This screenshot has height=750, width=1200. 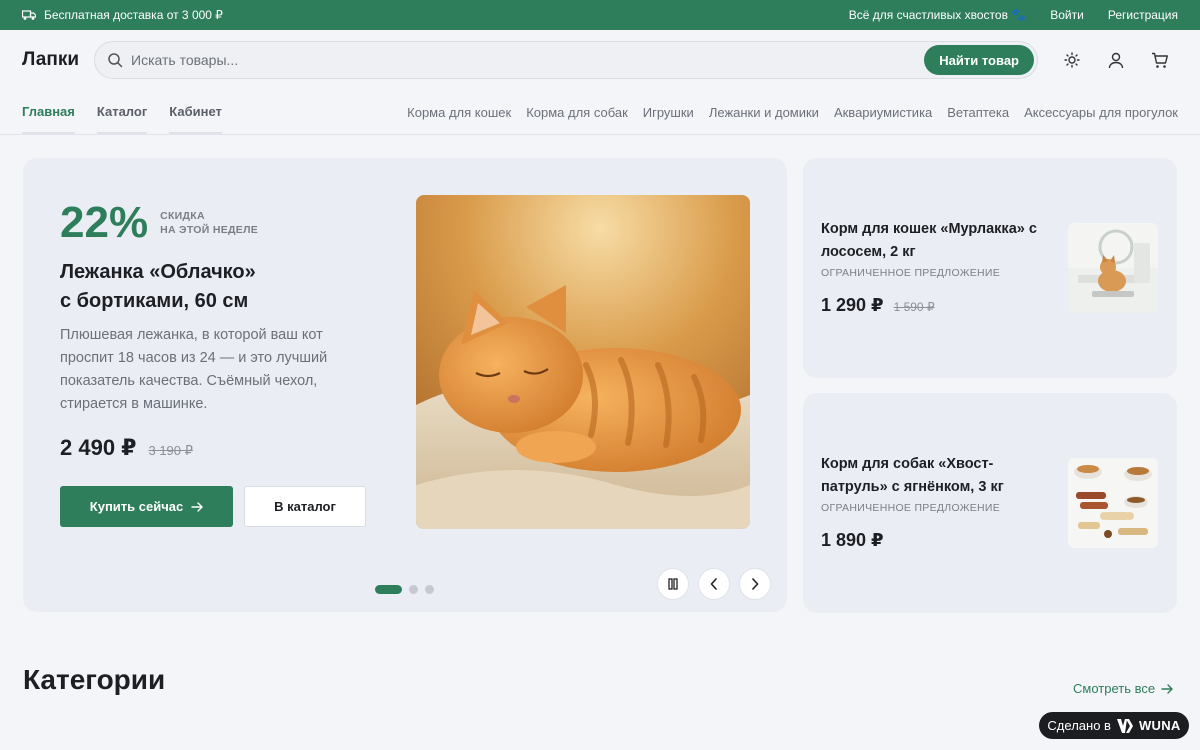 I want to click on search-icon, so click(x=115, y=60).